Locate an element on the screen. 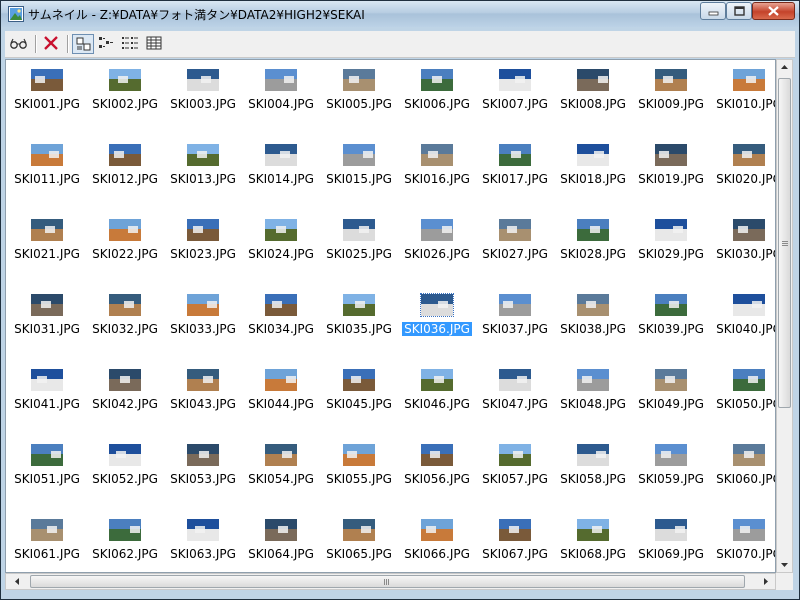 The image size is (800, 600). title-bar: サムネイル - Z:¥DATA¥フォト満タン¥DATA2¥HIGH2¥SEKAI is located at coordinates (400, 14).